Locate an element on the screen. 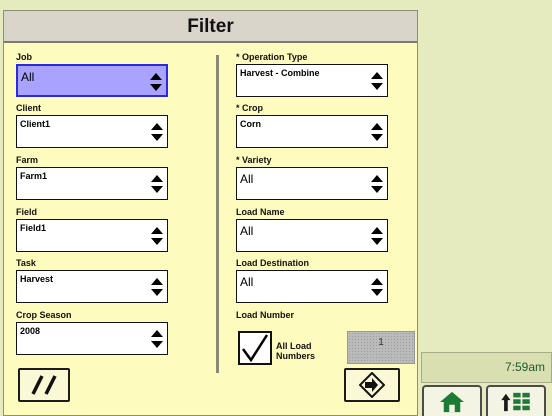 The height and width of the screenshot is (416, 552). load-destination-value: All is located at coordinates (247, 282).